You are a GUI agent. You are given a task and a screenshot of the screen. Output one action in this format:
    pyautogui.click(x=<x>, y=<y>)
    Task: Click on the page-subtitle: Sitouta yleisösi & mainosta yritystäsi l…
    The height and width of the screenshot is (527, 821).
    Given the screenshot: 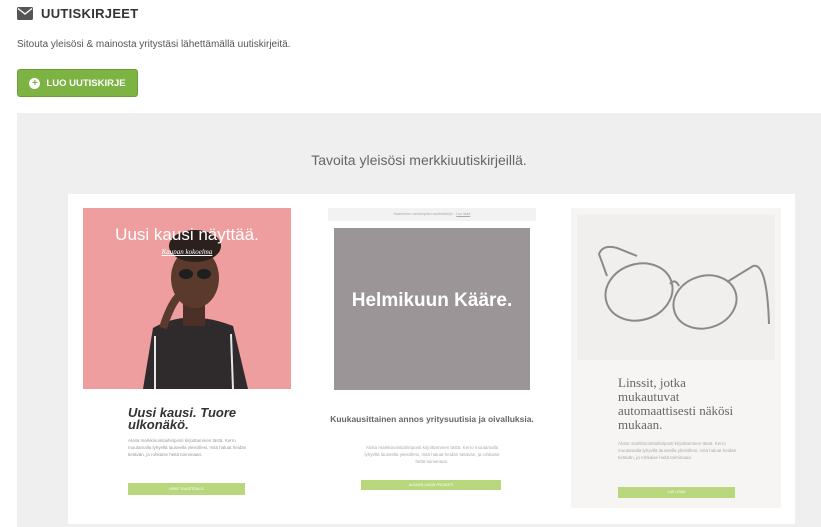 What is the action you would take?
    pyautogui.click(x=154, y=44)
    